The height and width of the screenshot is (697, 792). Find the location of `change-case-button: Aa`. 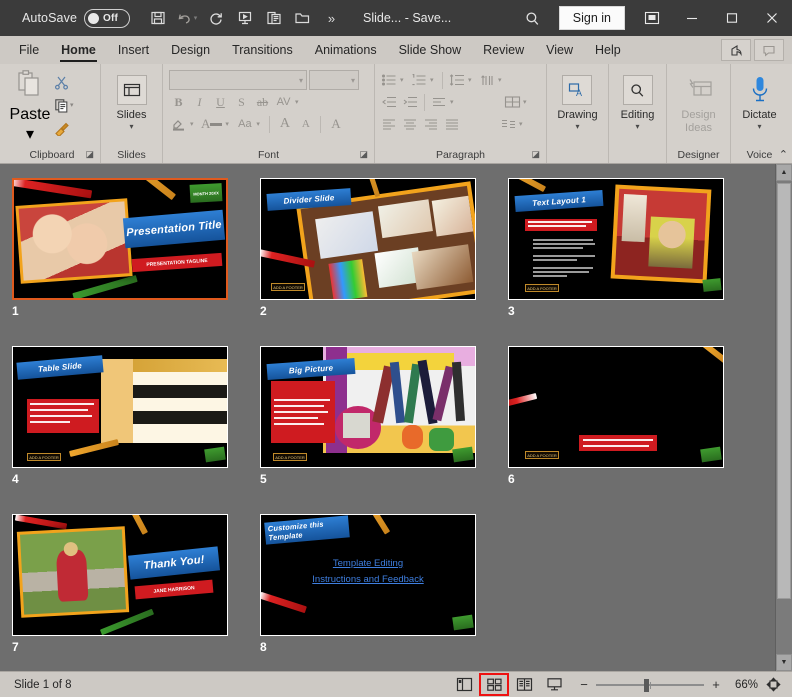

change-case-button: Aa is located at coordinates (244, 124).